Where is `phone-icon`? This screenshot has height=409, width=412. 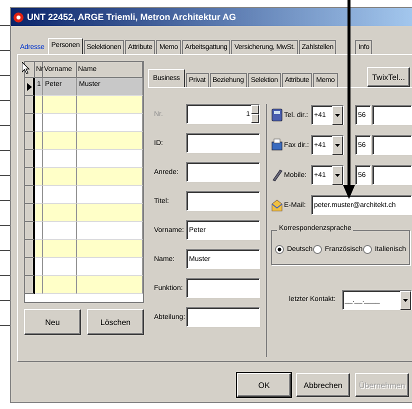
phone-icon is located at coordinates (277, 115).